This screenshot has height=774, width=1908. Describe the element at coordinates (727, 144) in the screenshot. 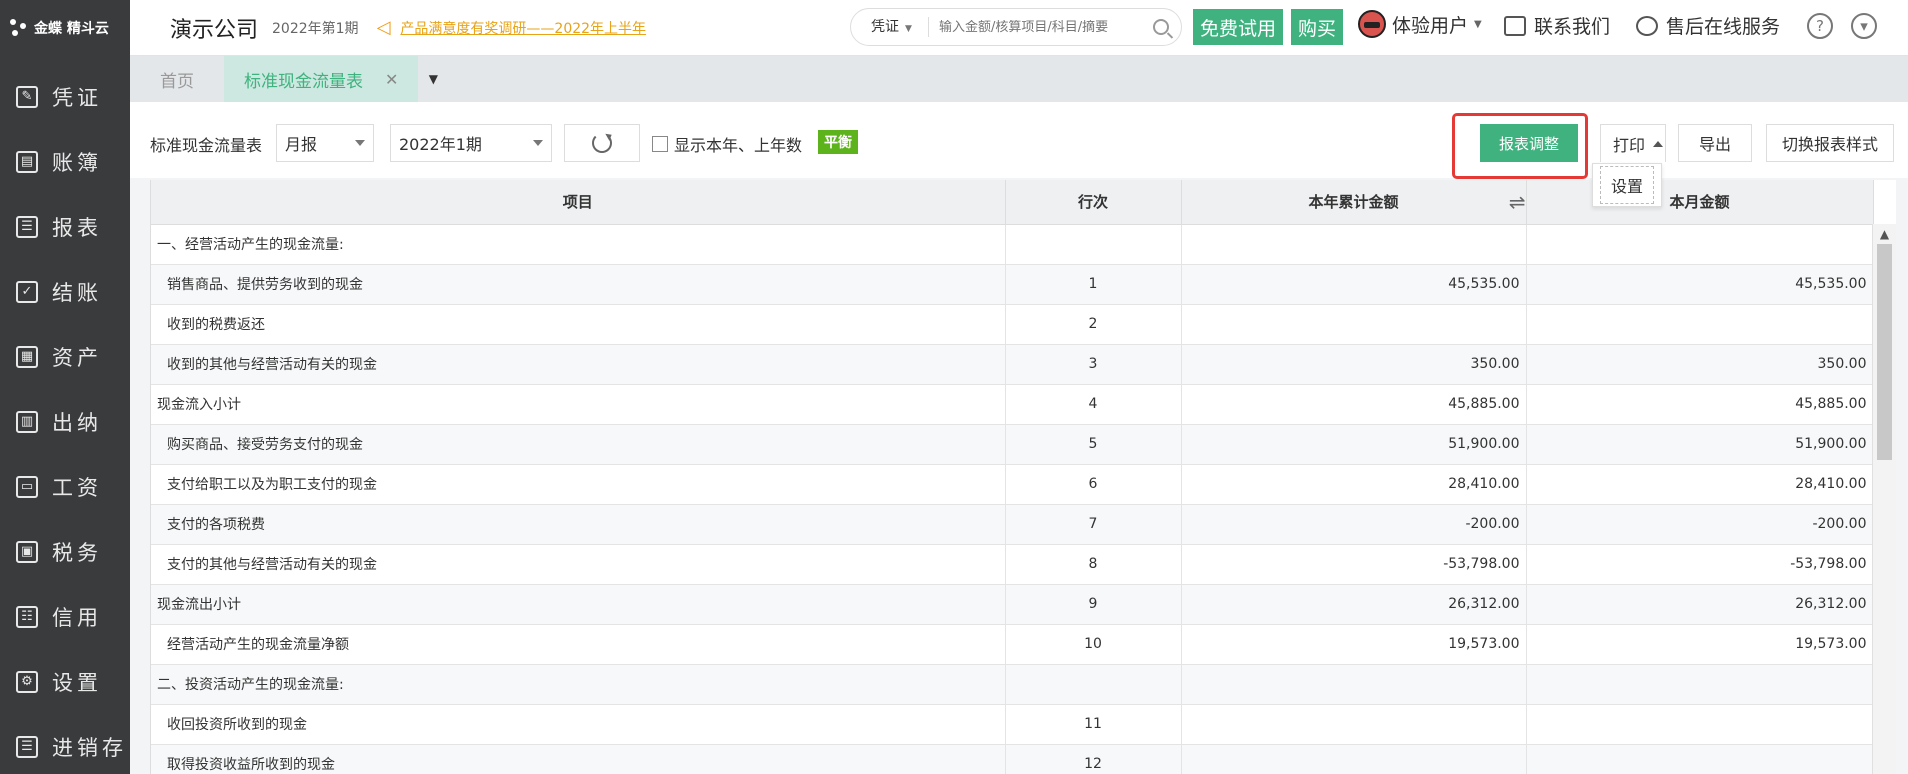

I see `show-years-checkbox: 显示本年、上年数` at that location.